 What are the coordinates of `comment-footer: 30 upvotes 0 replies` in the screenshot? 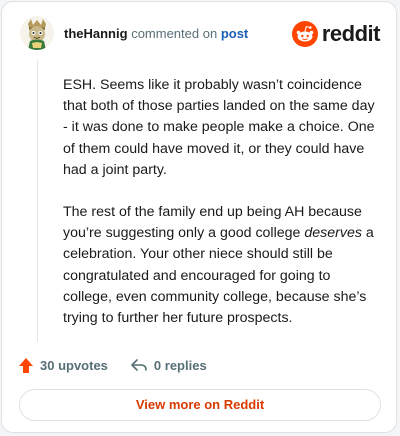 It's located at (123, 365).